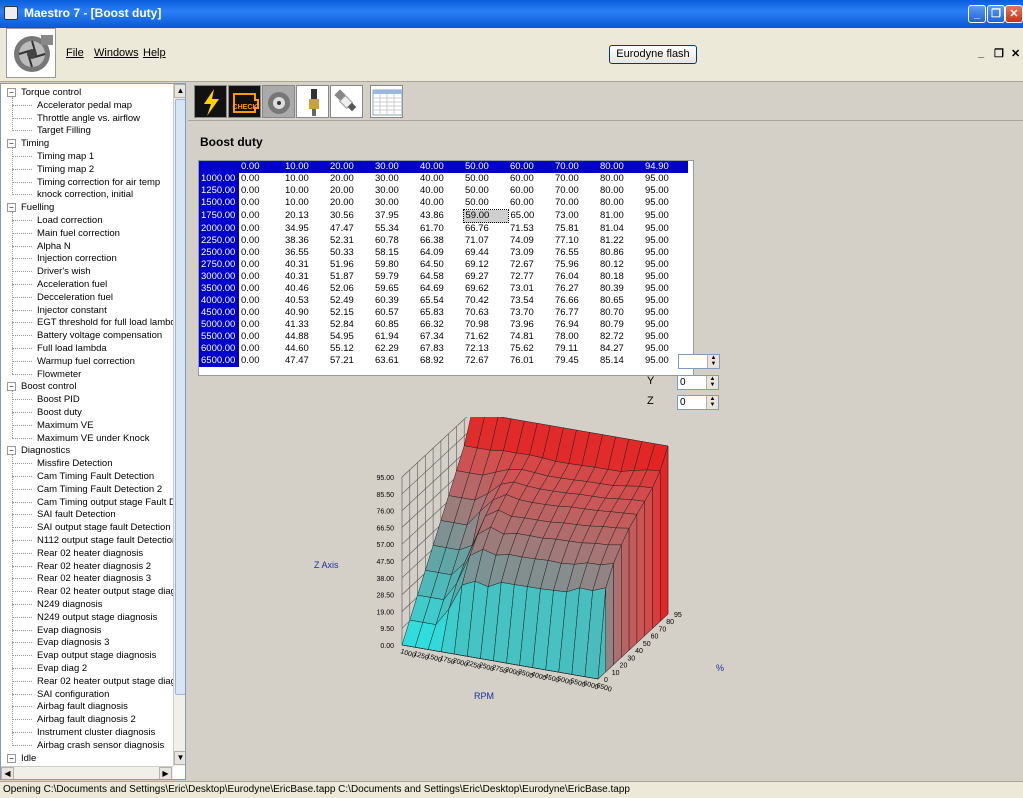 The image size is (1023, 798). I want to click on row-header: 6000.00, so click(219, 349).